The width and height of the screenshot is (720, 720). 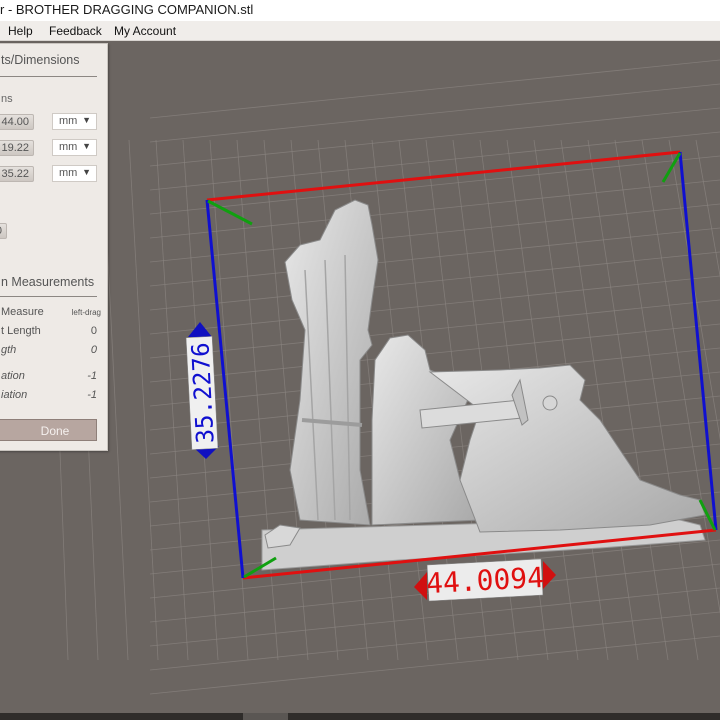 What do you see at coordinates (22, 312) in the screenshot?
I see `measure-label: Measure` at bounding box center [22, 312].